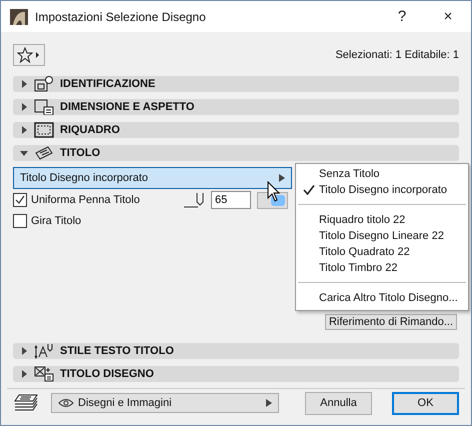  What do you see at coordinates (236, 84) in the screenshot?
I see `section-header: IDENTIFICAZIONE` at bounding box center [236, 84].